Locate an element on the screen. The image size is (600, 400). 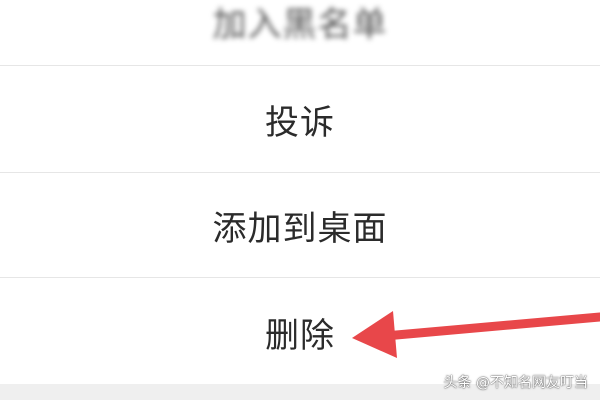
menu-item-label: 删除 is located at coordinates (300, 335).